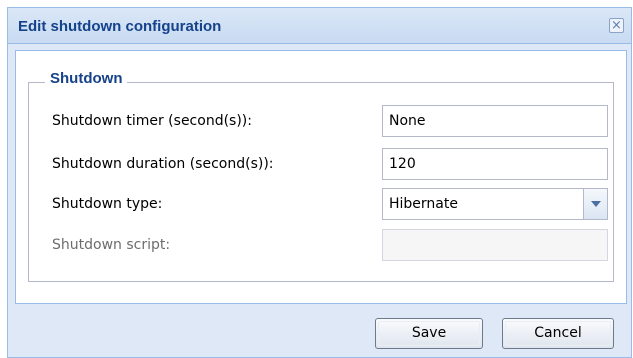 The width and height of the screenshot is (633, 358). I want to click on shutdown-type-combo: Hibernate, so click(495, 204).